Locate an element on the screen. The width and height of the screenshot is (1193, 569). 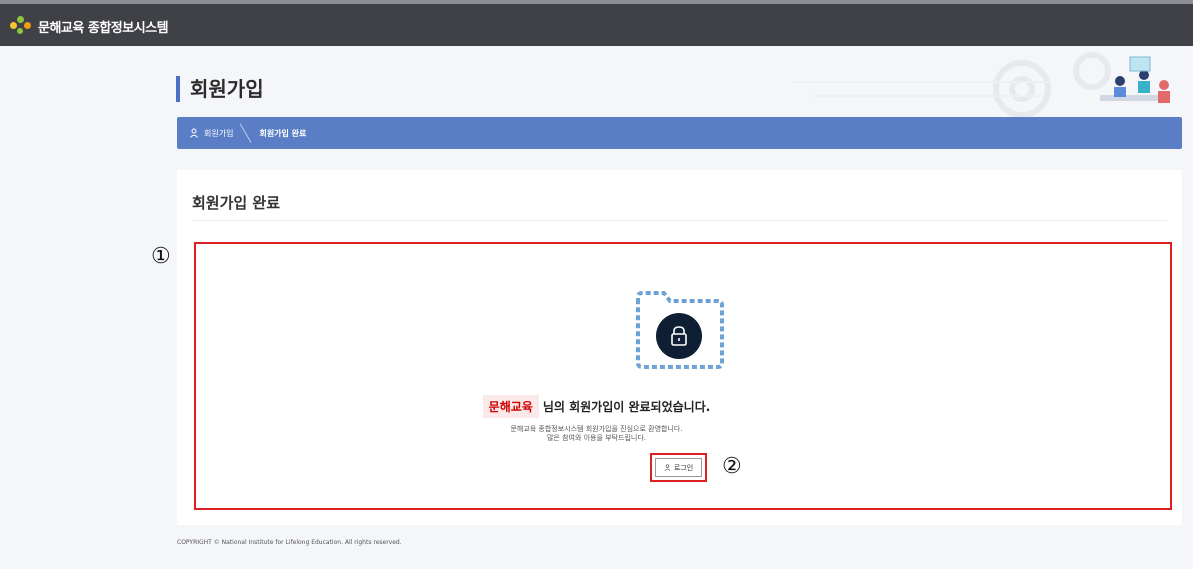
breadcrumb-item-complete: 회원가입 완료 is located at coordinates (282, 133).